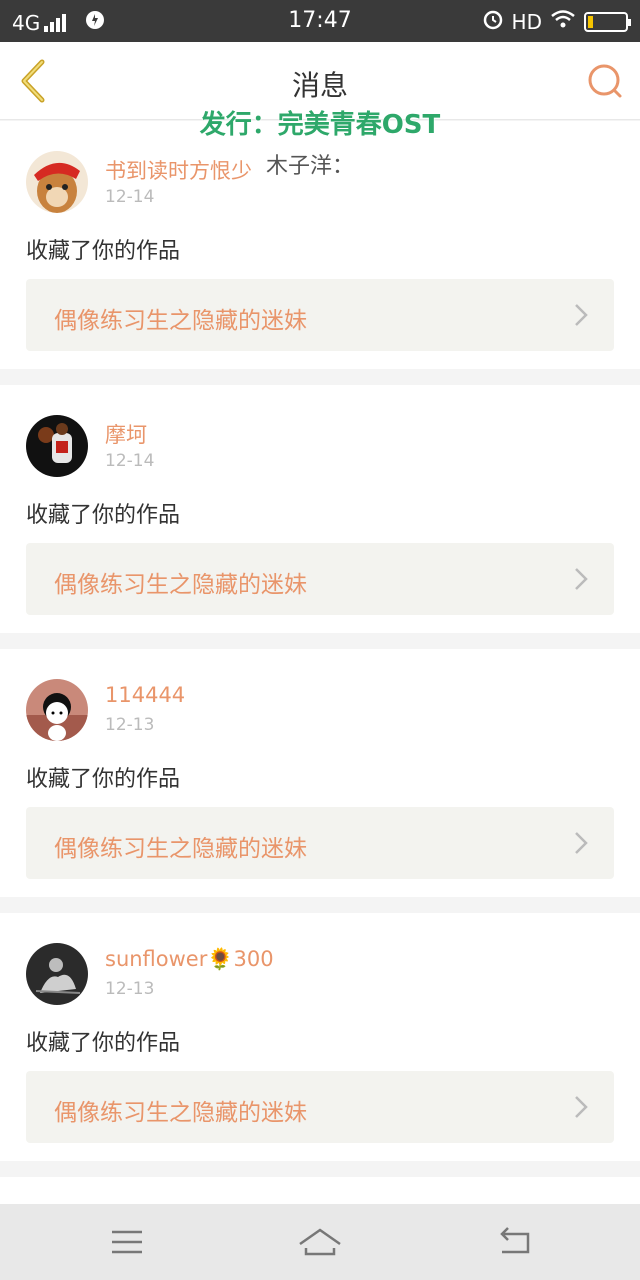  I want to click on status-right: HD, so click(556, 21).